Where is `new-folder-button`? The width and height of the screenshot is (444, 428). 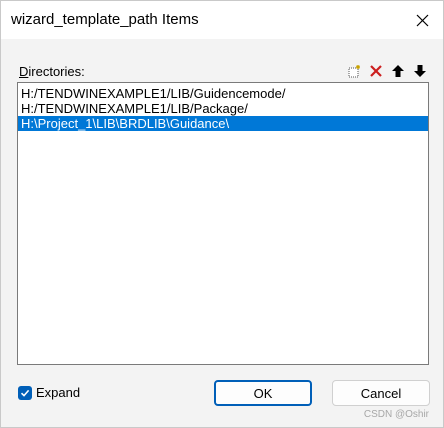 new-folder-button is located at coordinates (354, 71).